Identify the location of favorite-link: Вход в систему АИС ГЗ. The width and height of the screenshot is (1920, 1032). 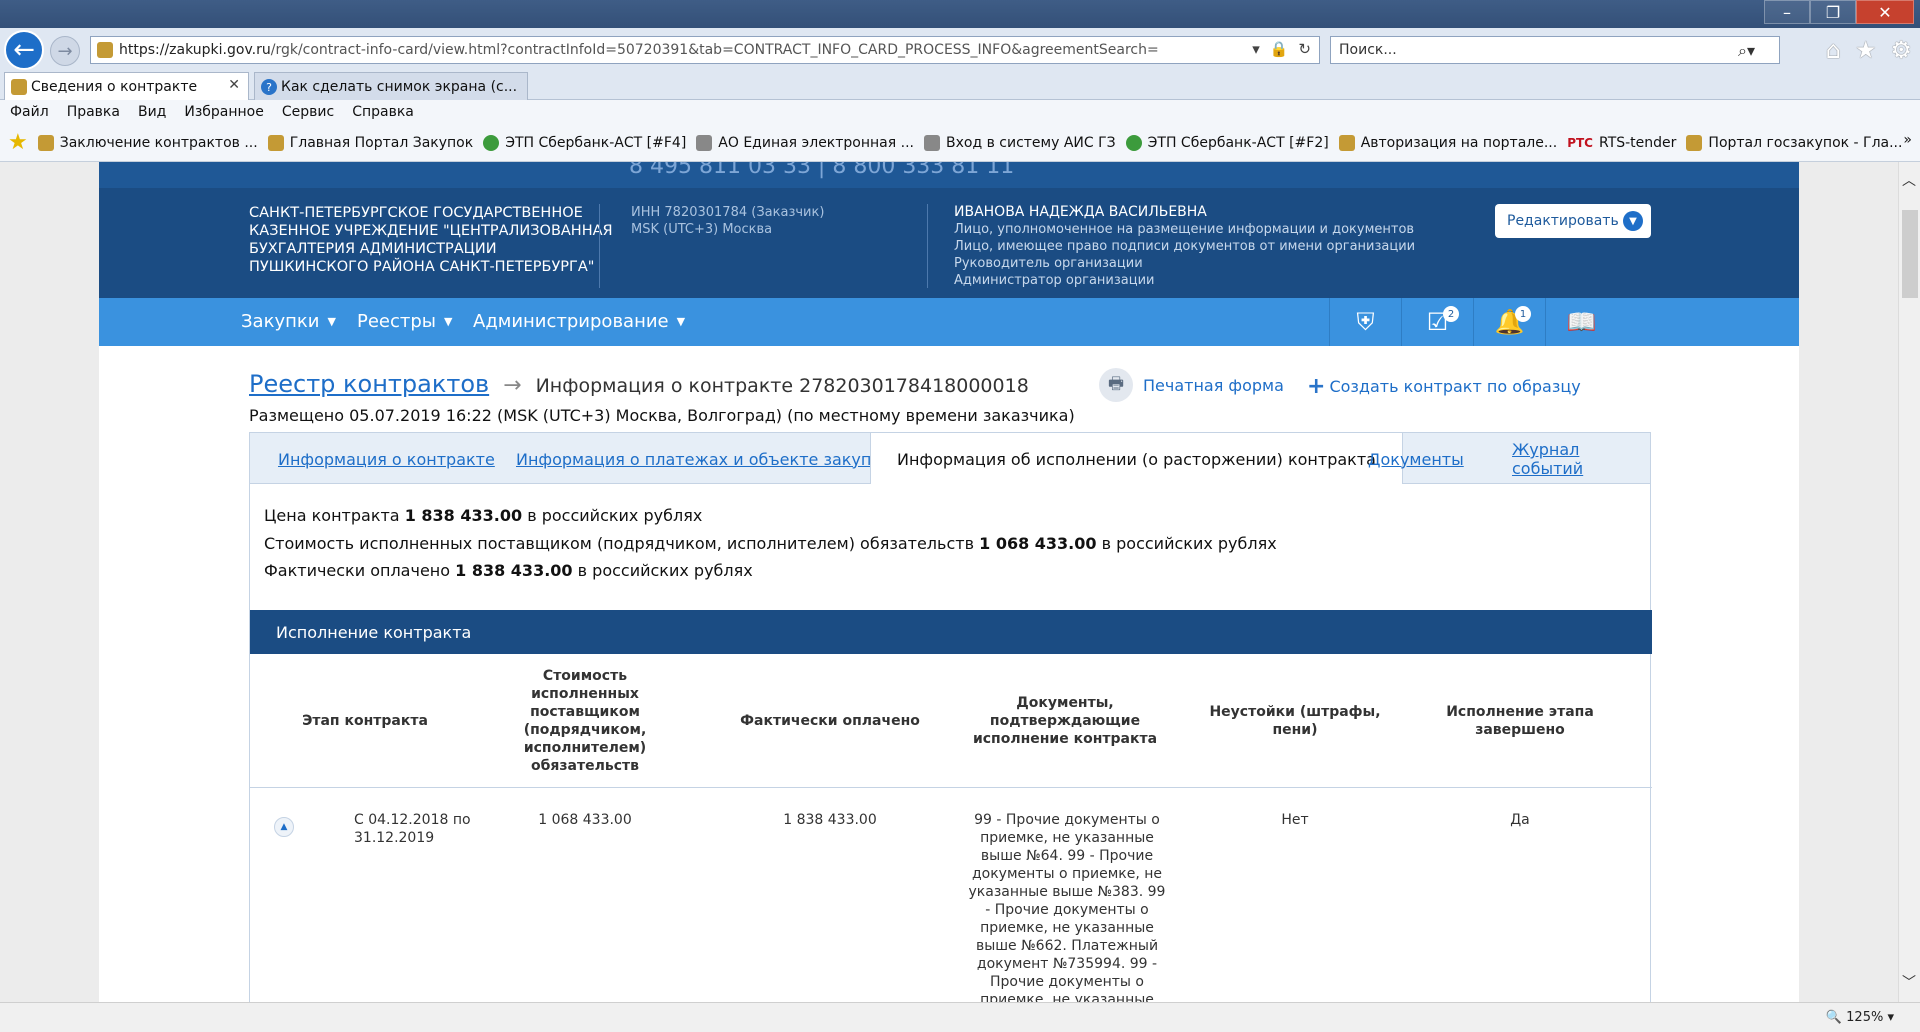
(1019, 142).